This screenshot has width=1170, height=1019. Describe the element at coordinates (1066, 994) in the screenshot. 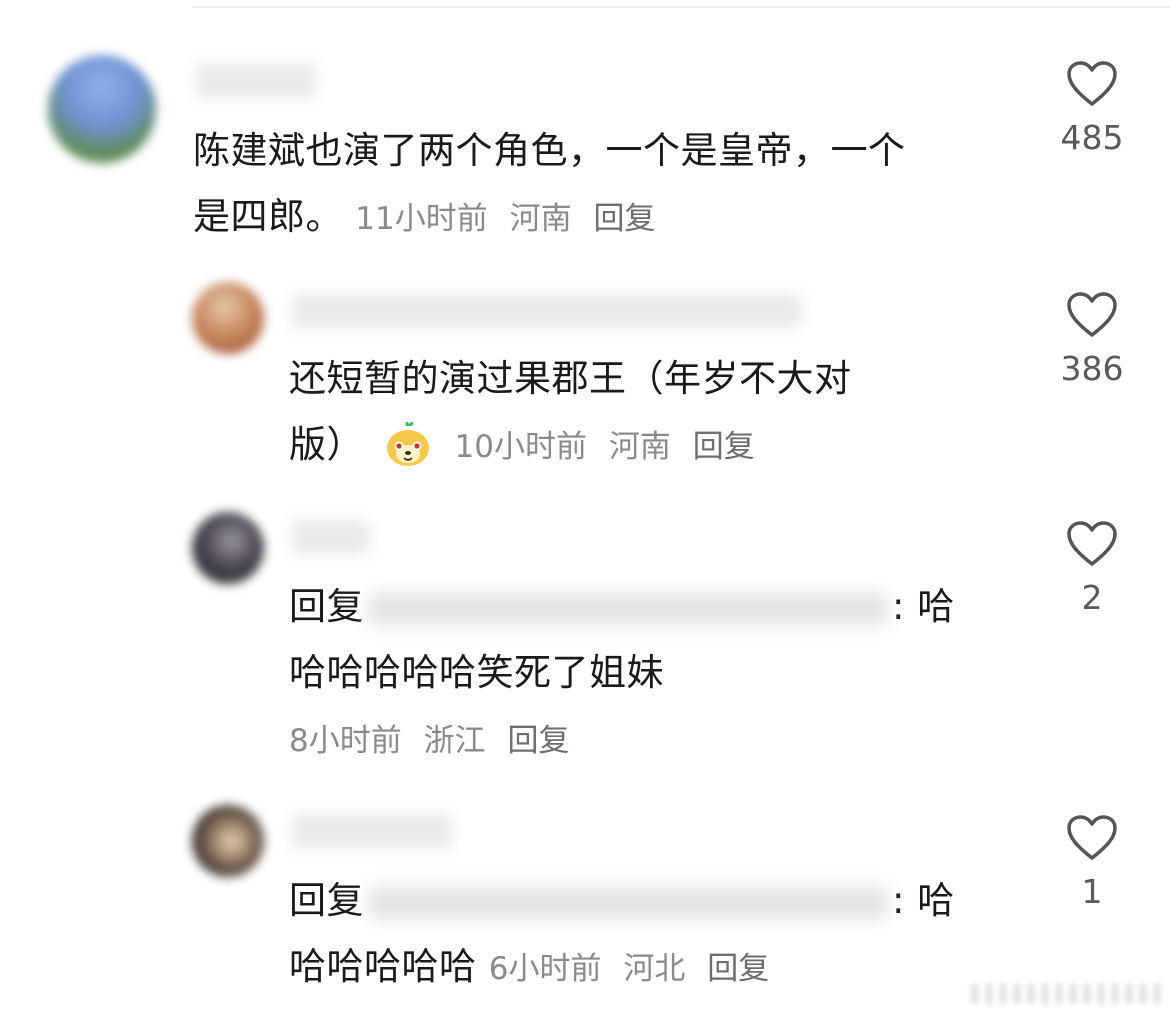

I see `watermark-redacted` at that location.